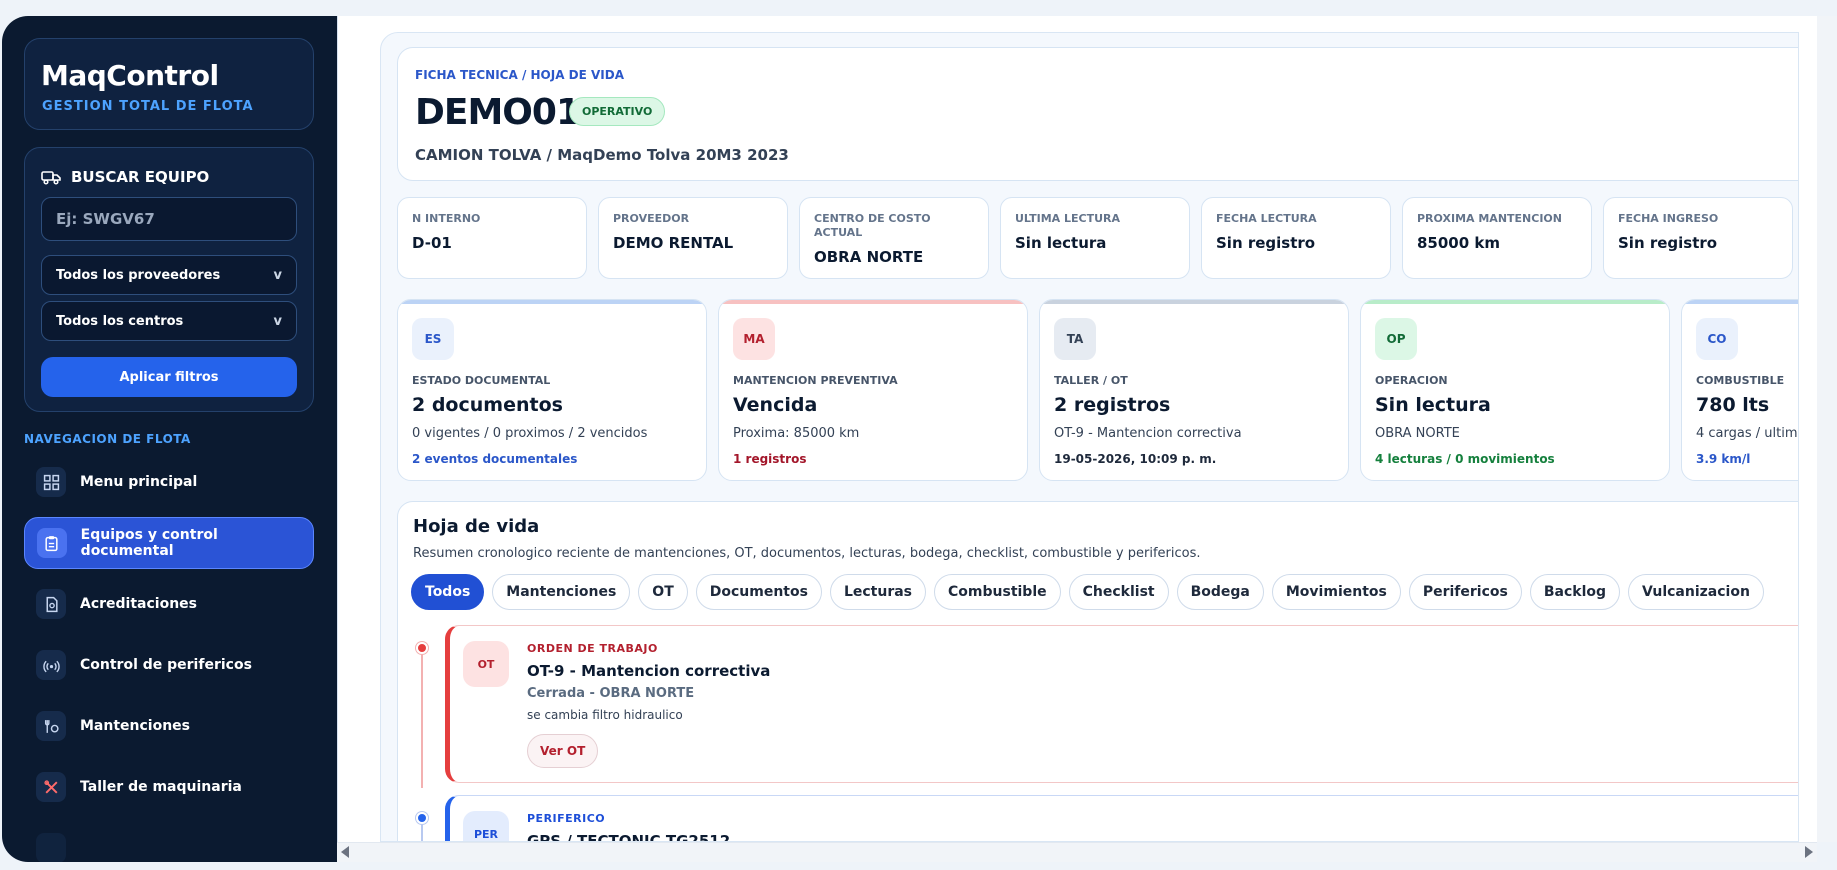  I want to click on scroll-left-icon, so click(345, 852).